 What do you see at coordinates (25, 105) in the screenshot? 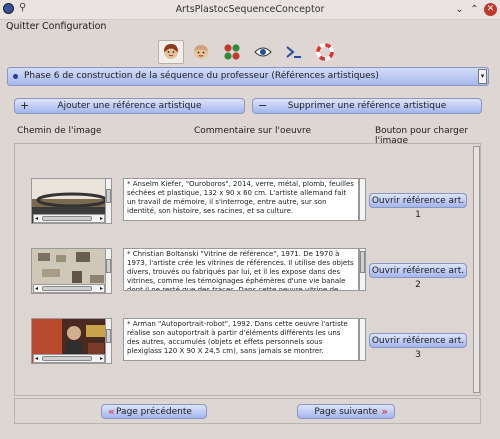
I see `plus-icon: +` at bounding box center [25, 105].